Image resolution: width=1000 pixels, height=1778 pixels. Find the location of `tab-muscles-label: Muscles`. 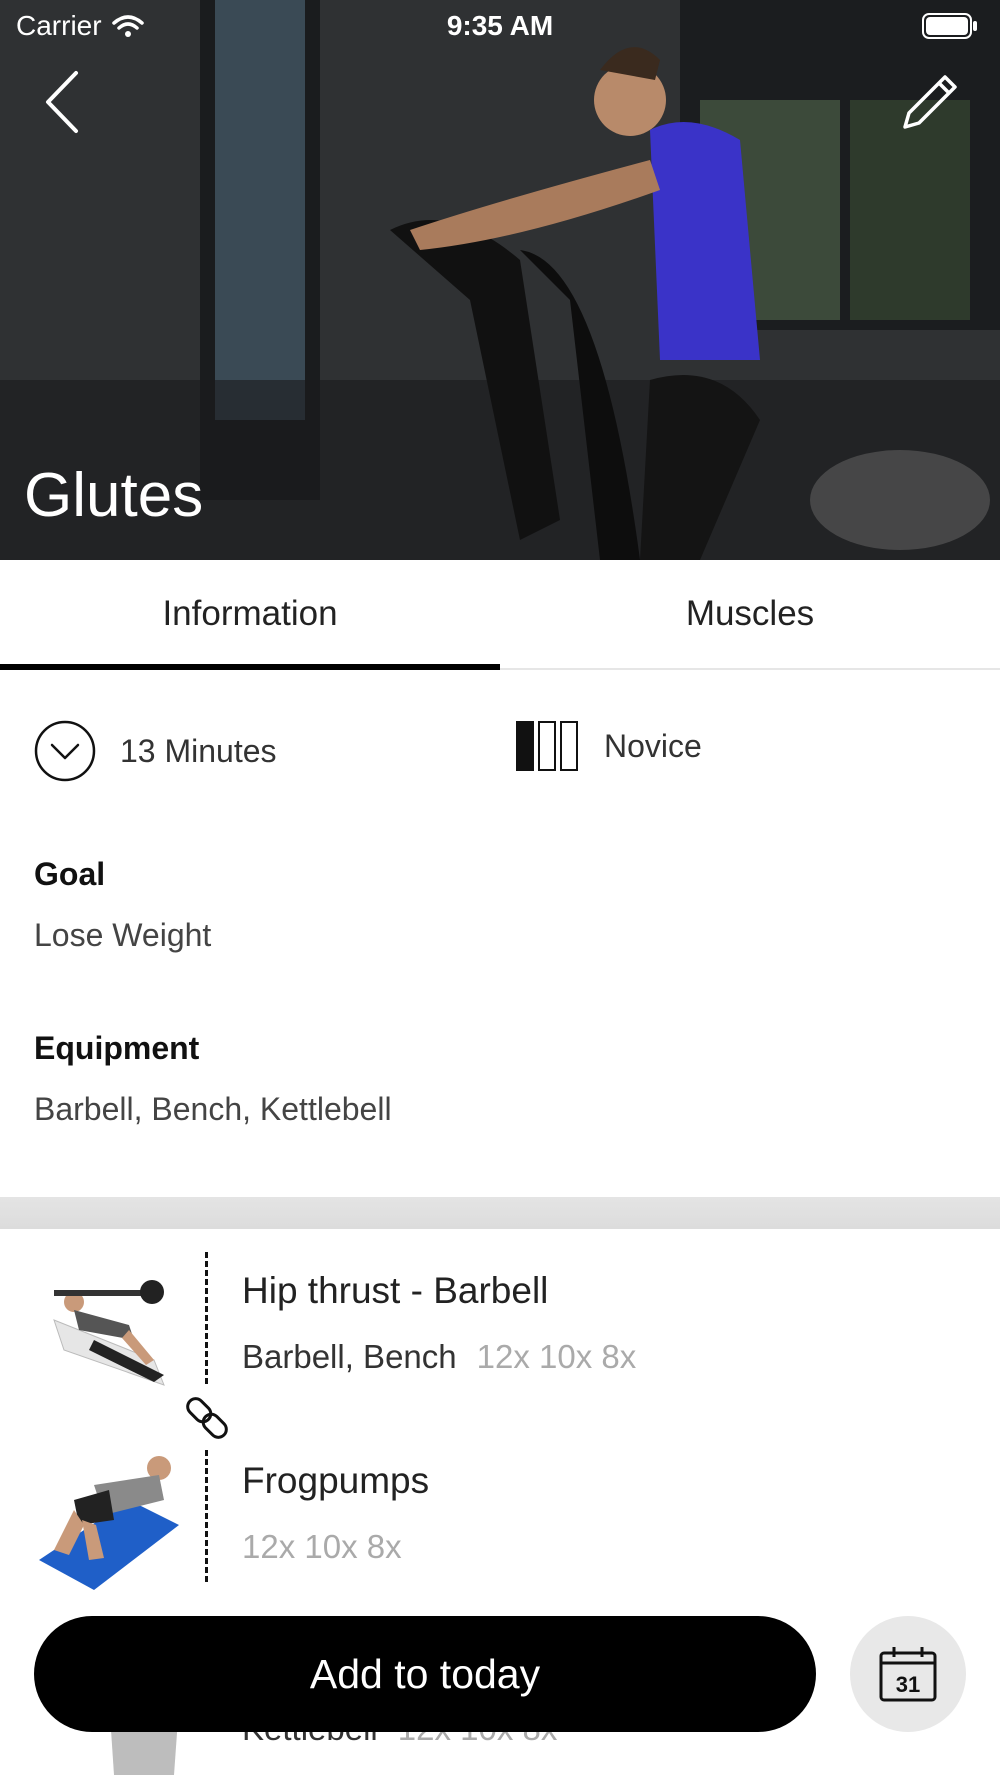

tab-muscles-label: Muscles is located at coordinates (750, 613).